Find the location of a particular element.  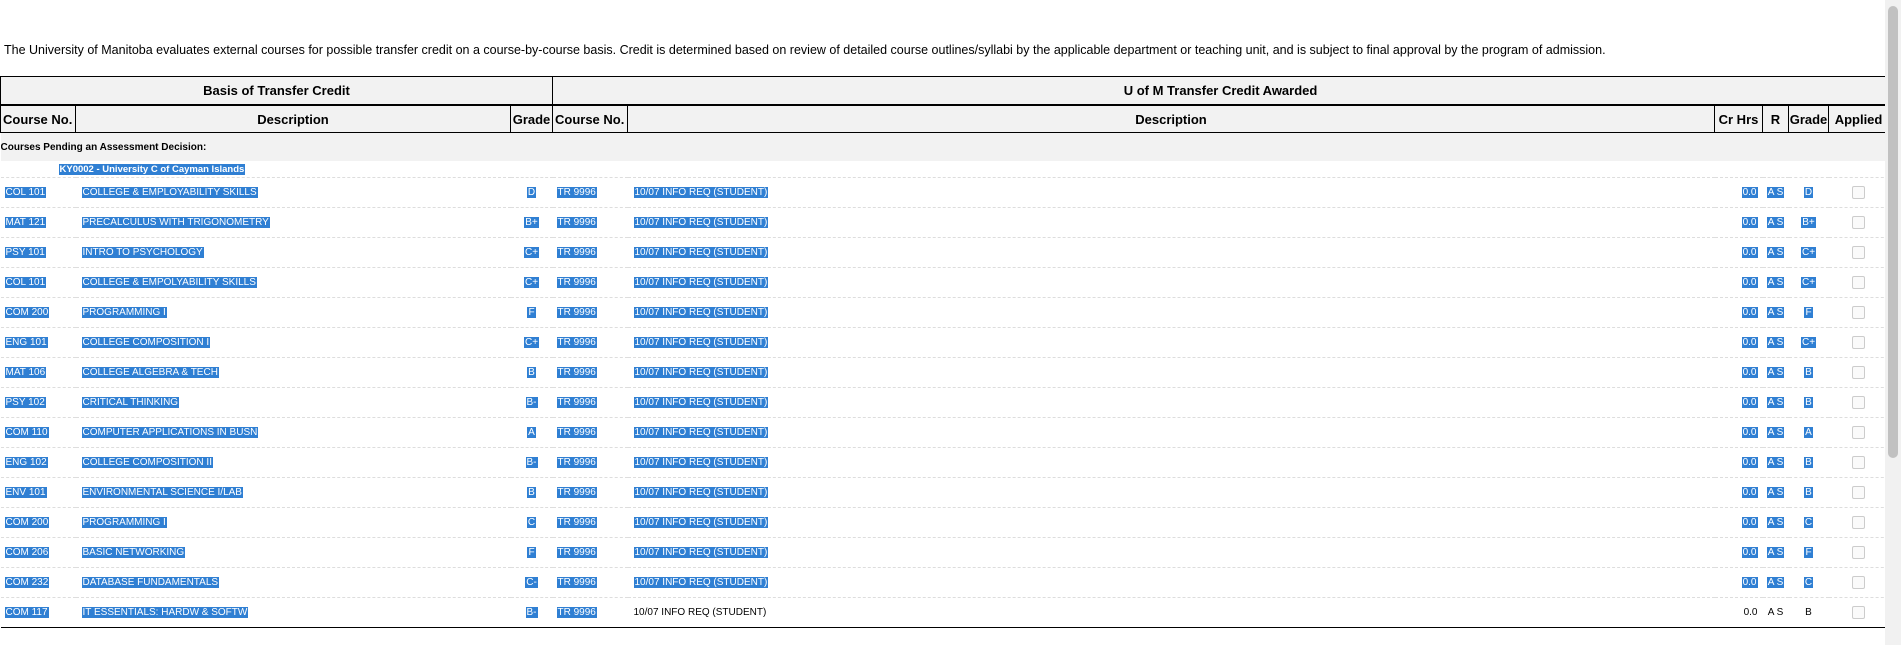

course-description: DATABASE FUNDAMENTALS is located at coordinates (150, 582).